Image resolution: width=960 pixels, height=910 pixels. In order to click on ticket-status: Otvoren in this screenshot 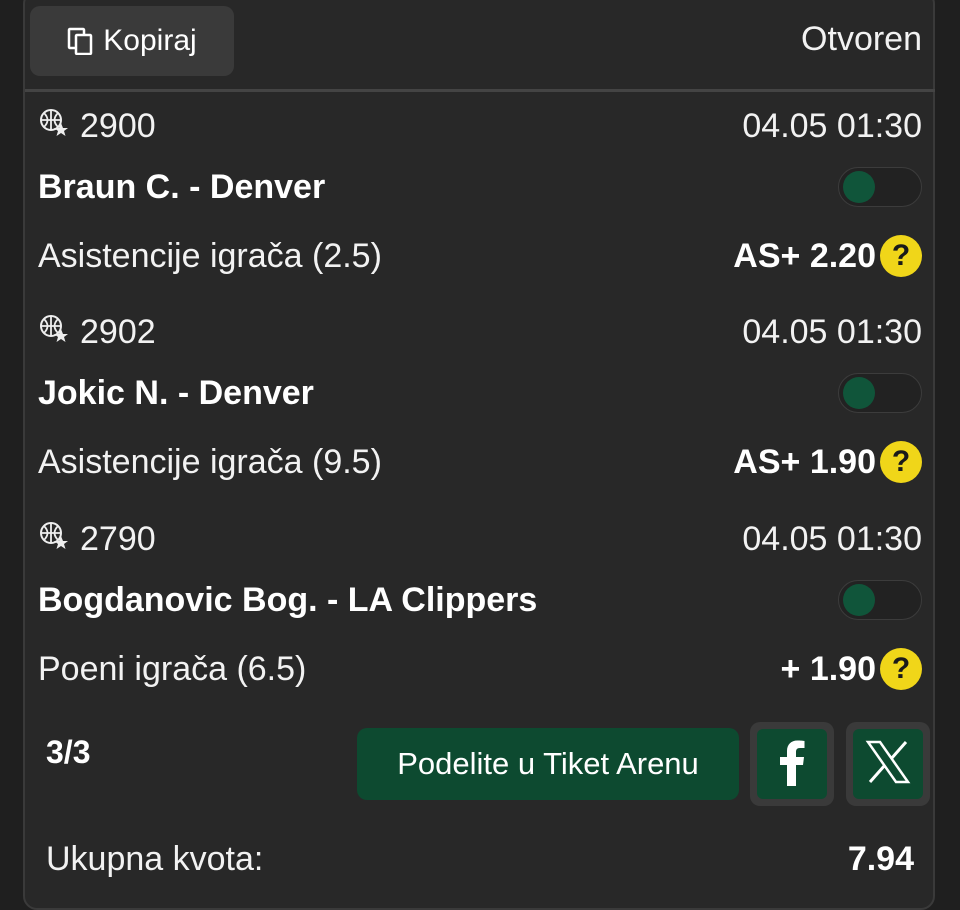, I will do `click(861, 39)`.